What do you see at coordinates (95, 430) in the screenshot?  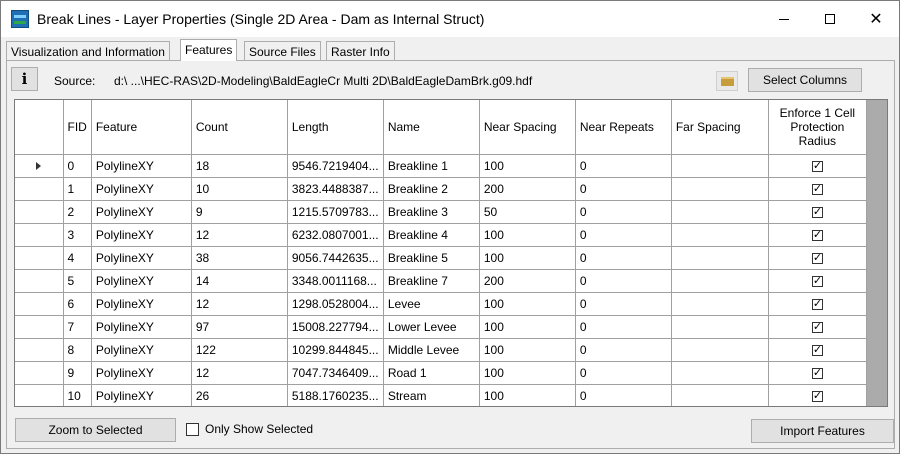 I see `zoom-to-selected-button: Zoom to Selected` at bounding box center [95, 430].